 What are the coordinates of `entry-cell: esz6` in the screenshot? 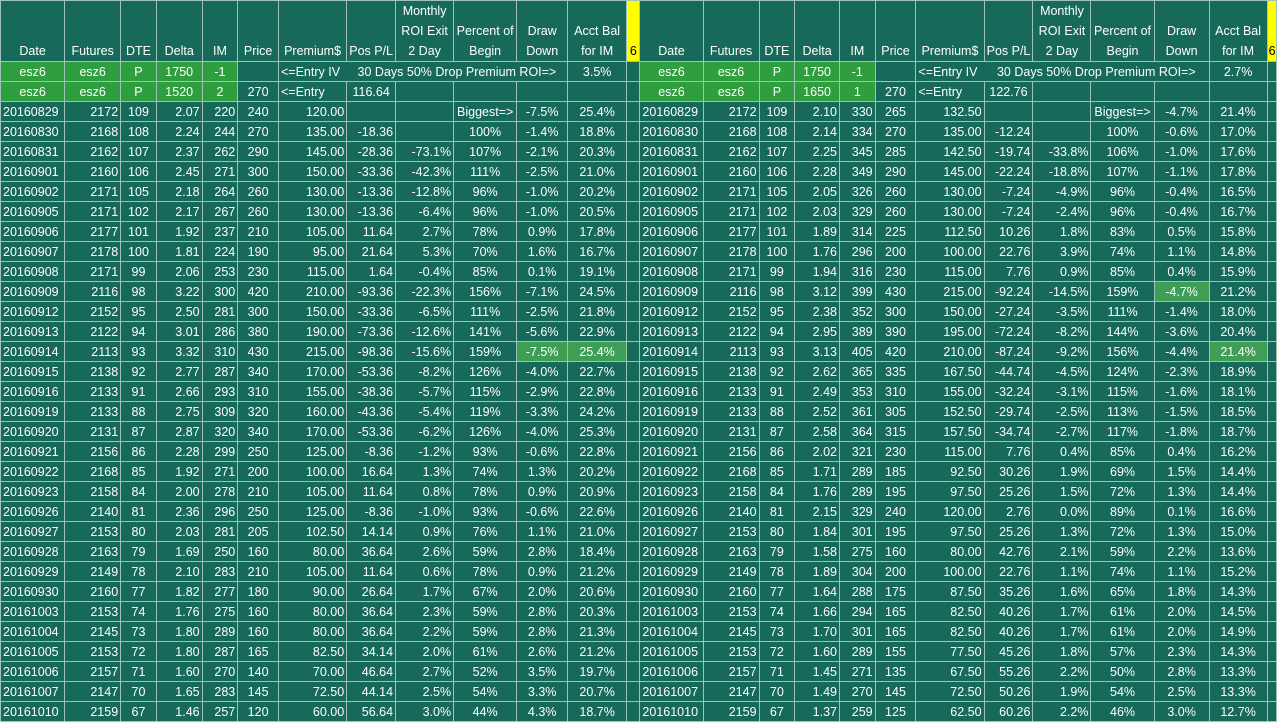 It's located at (93, 91).